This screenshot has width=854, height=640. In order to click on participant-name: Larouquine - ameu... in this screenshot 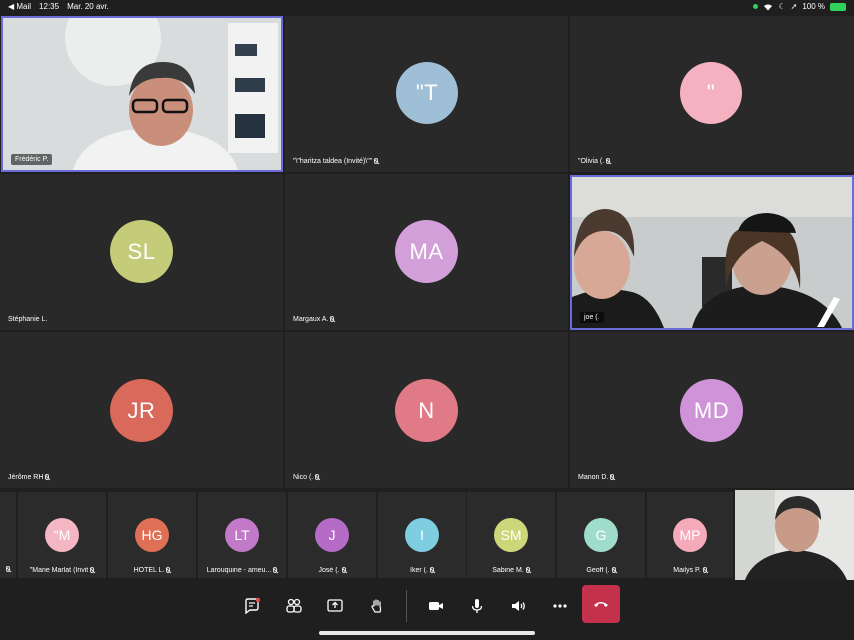, I will do `click(242, 570)`.